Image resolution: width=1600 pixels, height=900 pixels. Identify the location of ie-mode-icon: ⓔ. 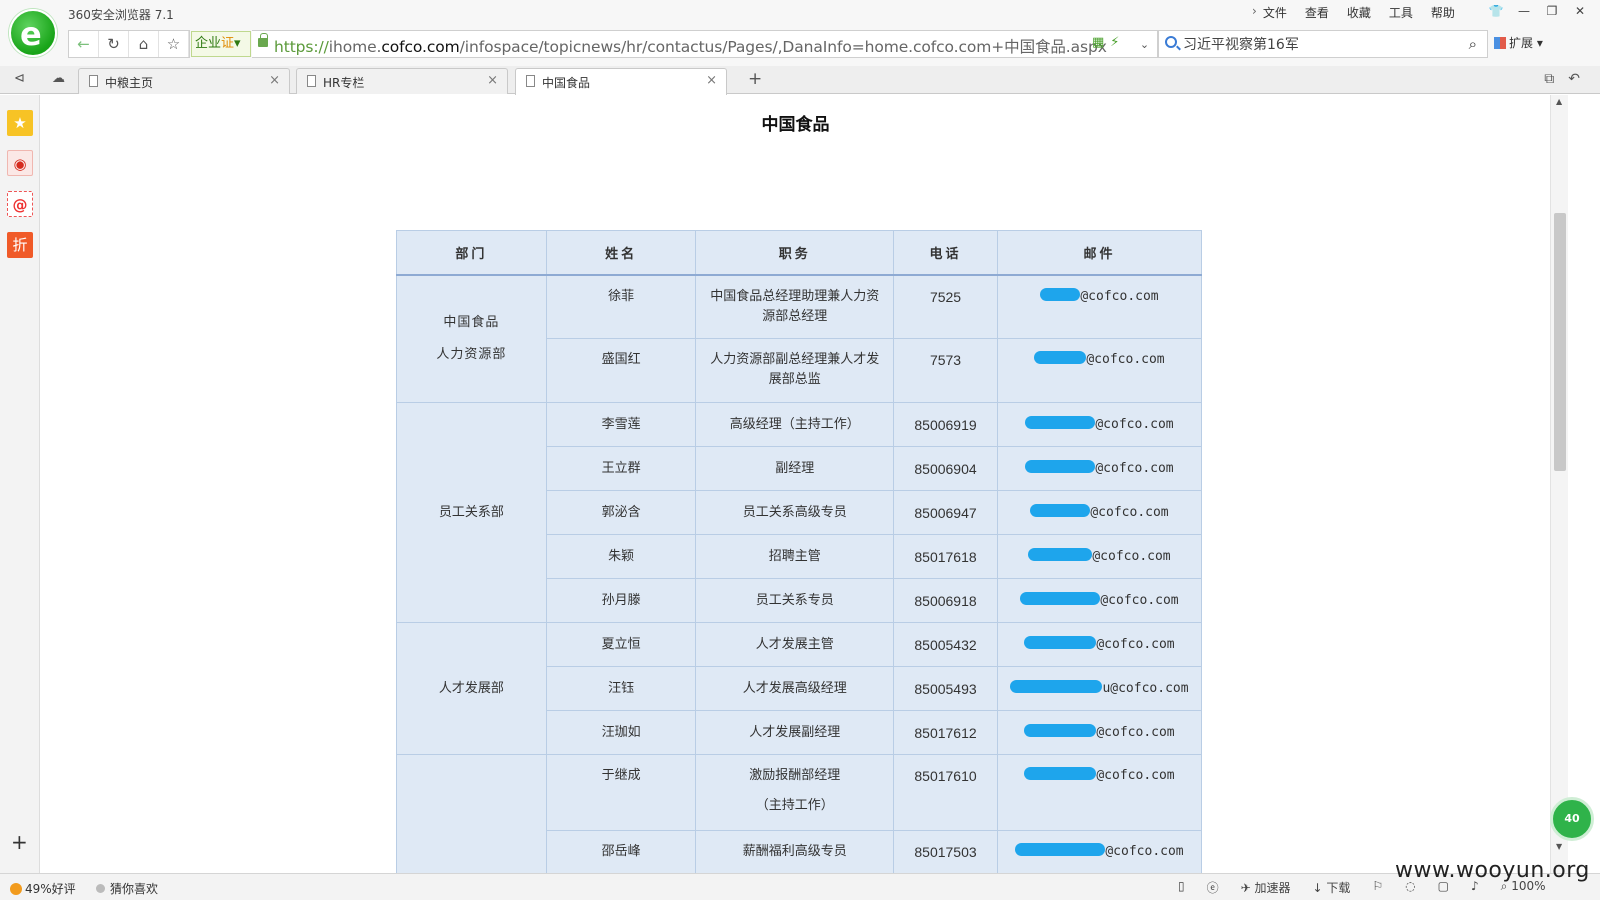
(1213, 887).